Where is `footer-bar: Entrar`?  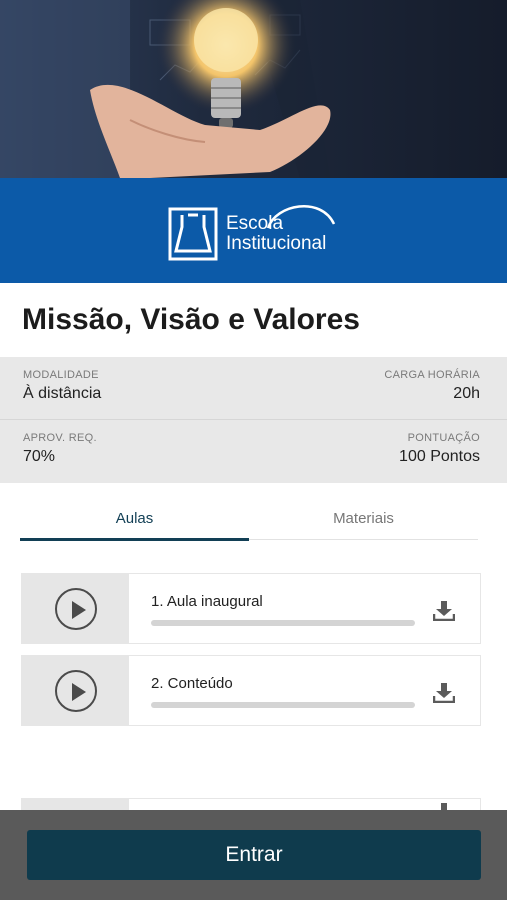
footer-bar: Entrar is located at coordinates (253, 855).